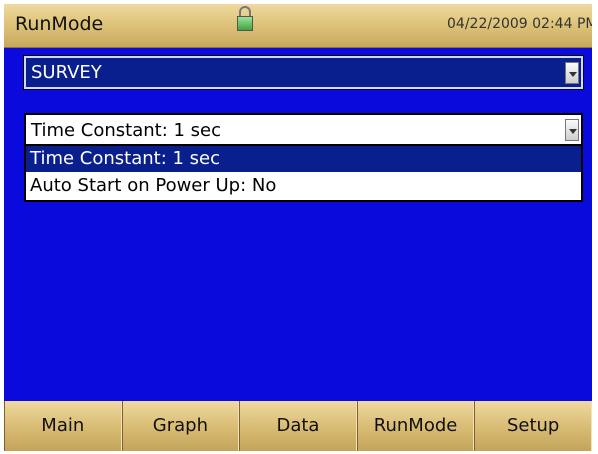  Describe the element at coordinates (303, 159) in the screenshot. I see `list-item-time-constant: Time Constant: 1 sec` at that location.